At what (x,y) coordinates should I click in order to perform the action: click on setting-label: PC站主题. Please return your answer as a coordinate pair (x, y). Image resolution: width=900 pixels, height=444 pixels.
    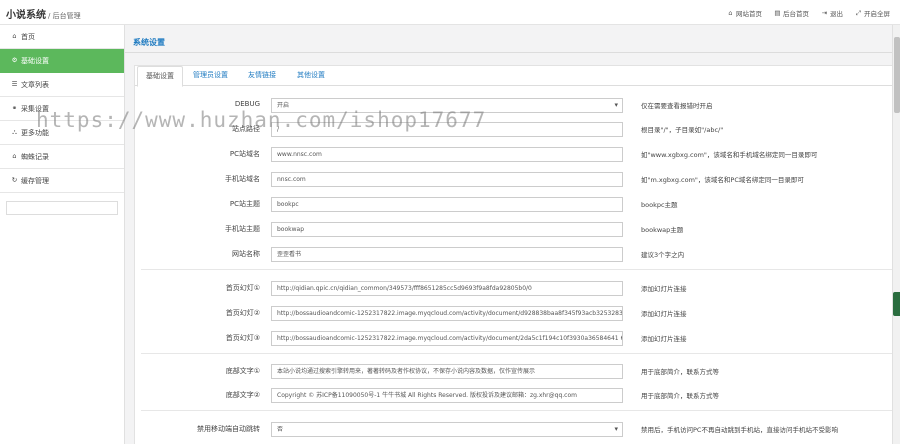
    Looking at the image, I should click on (244, 204).